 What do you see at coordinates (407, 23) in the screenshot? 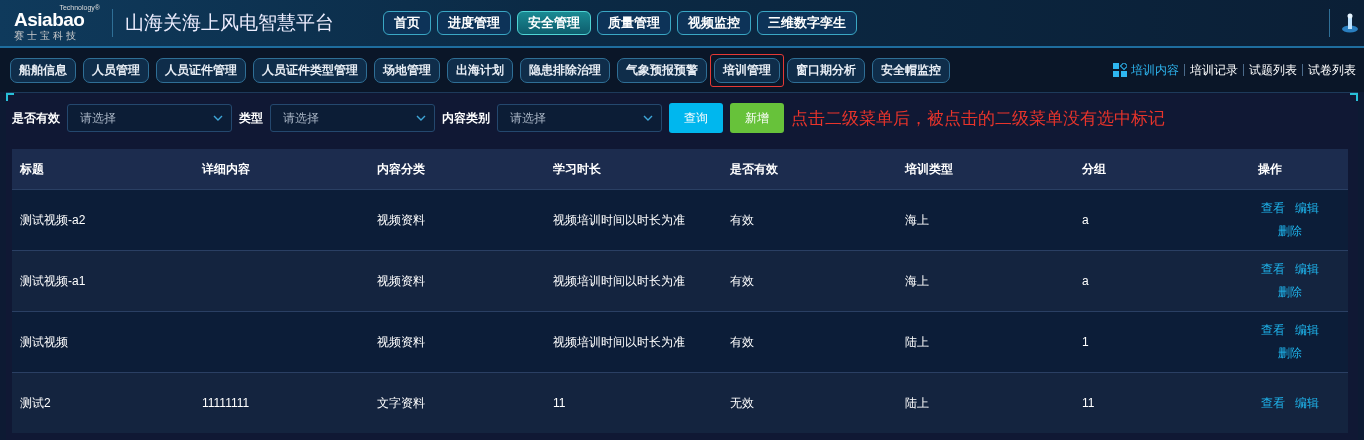
I see `main-nav-tab: 首页` at bounding box center [407, 23].